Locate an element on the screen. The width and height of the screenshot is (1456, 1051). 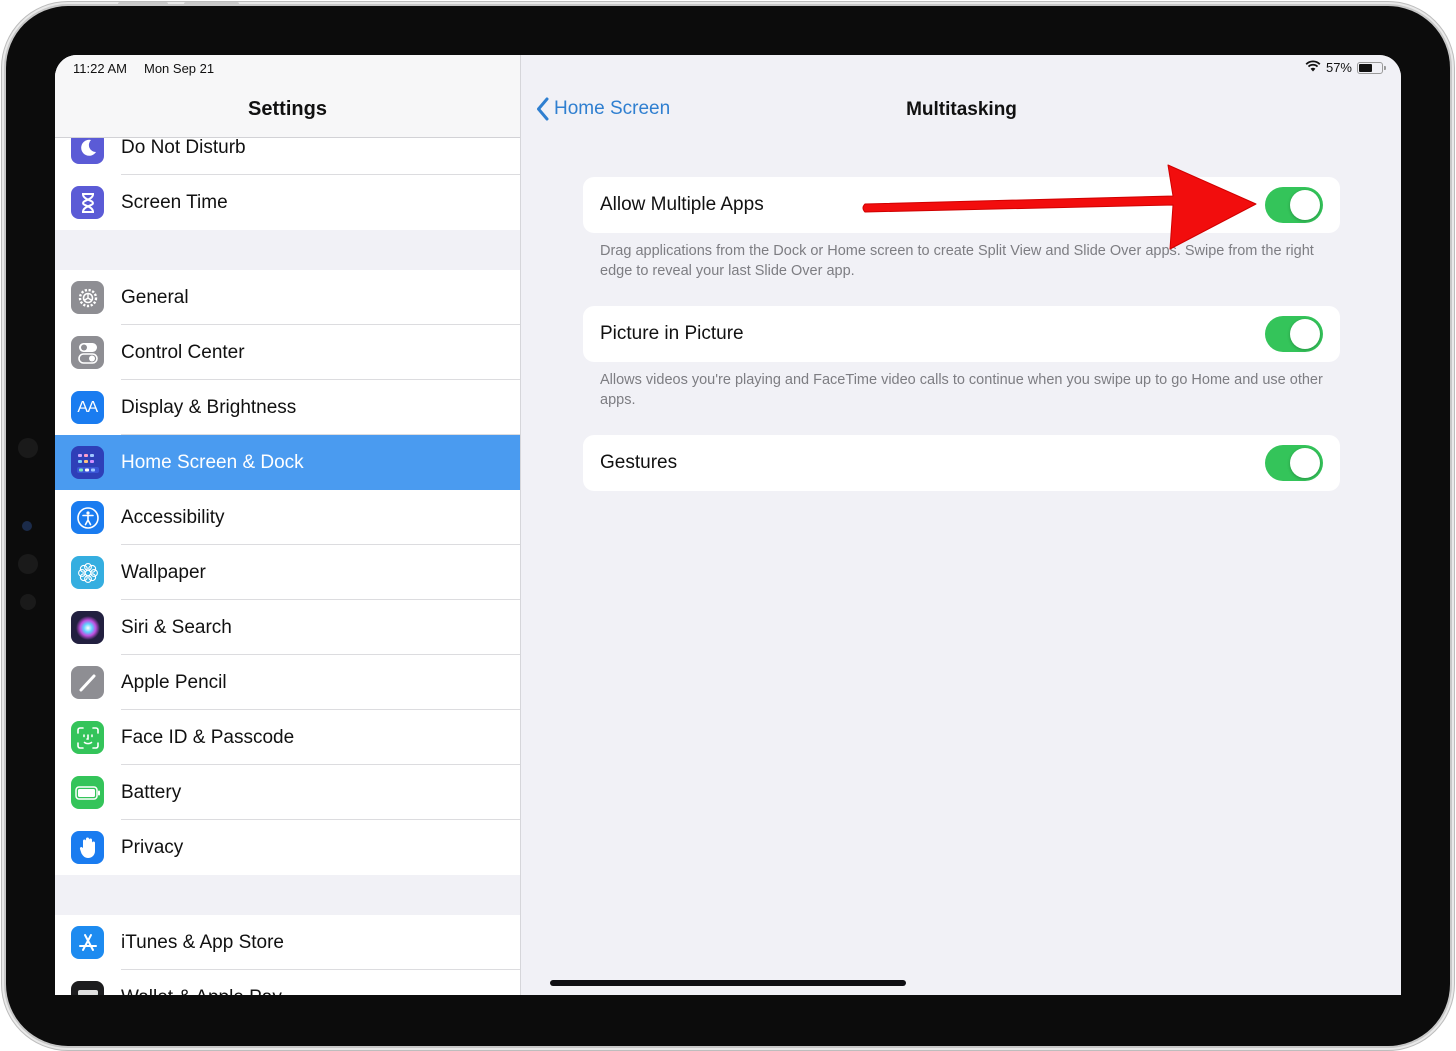
status-bar: 11:22 AM Mon Sep 21 57% is located at coordinates (728, 68).